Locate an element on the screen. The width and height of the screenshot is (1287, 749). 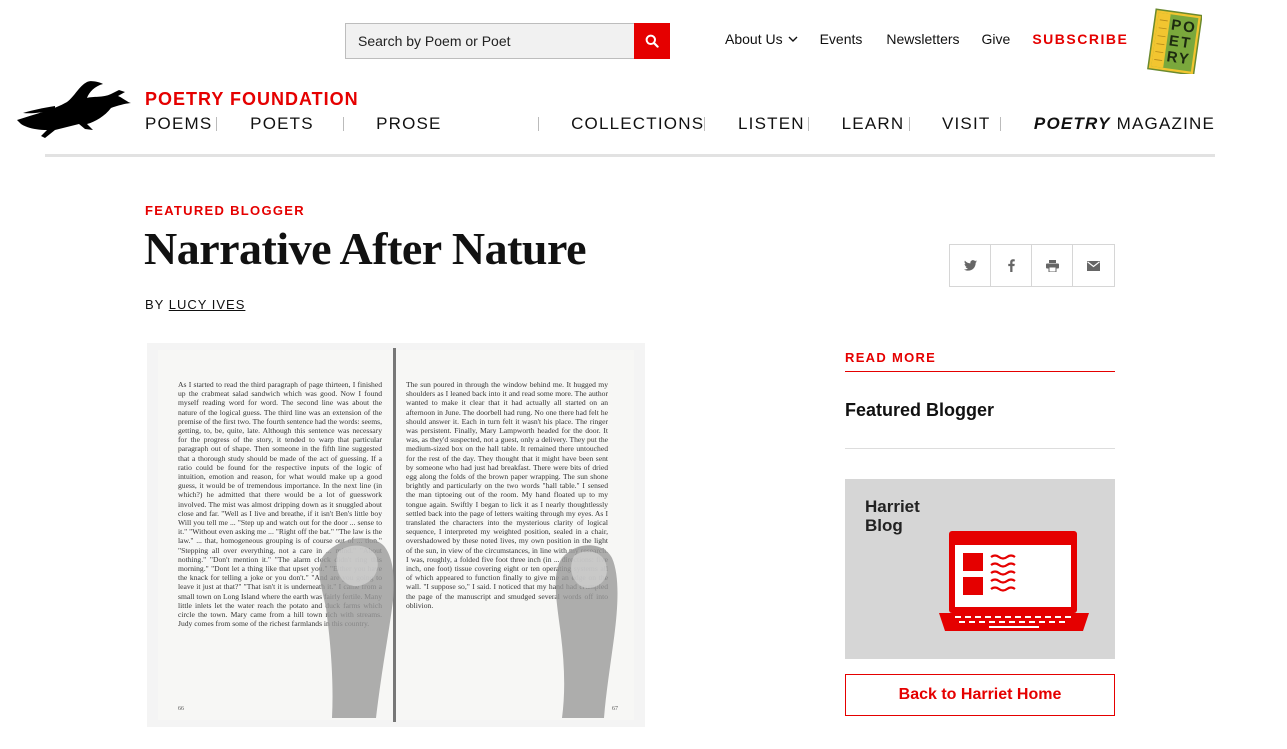
byline: BY LUCY IVES is located at coordinates (195, 304).